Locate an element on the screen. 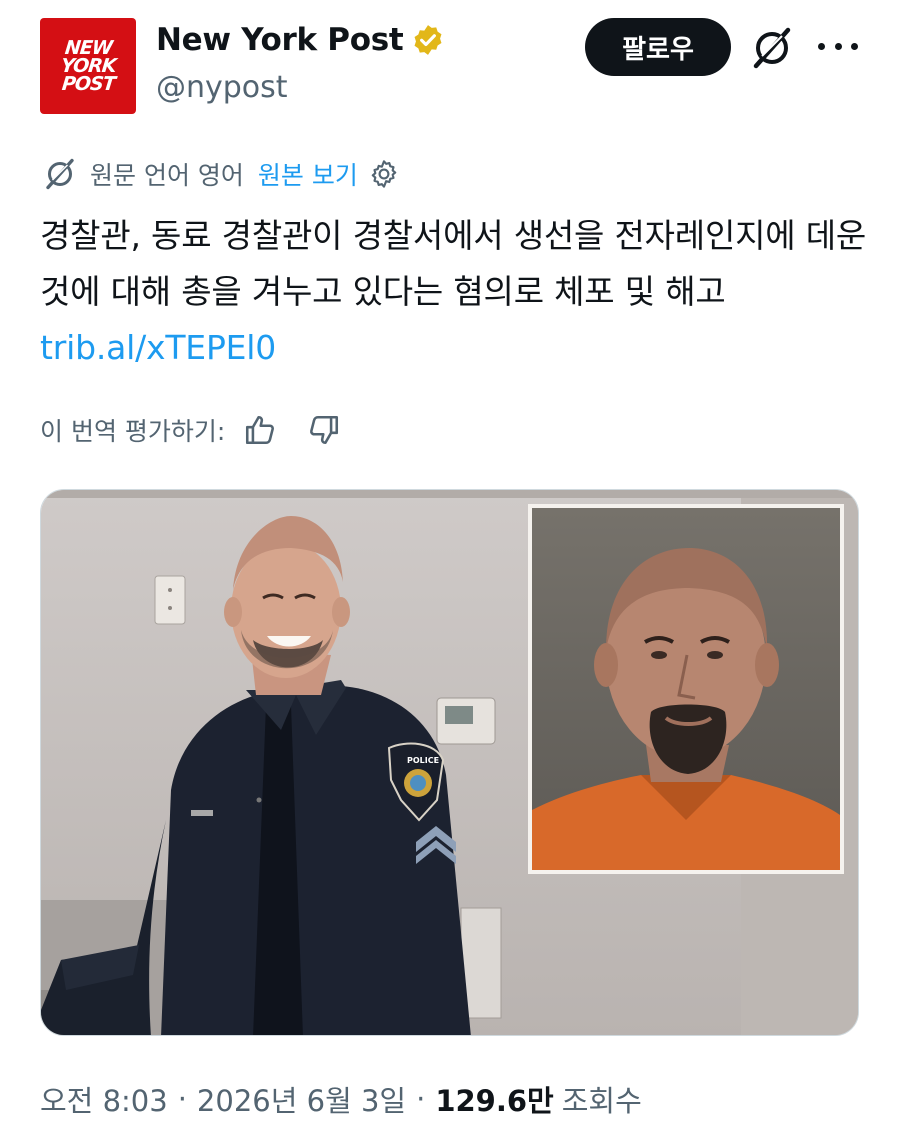 The image size is (900, 1121). verified-badge-icon is located at coordinates (428, 40).